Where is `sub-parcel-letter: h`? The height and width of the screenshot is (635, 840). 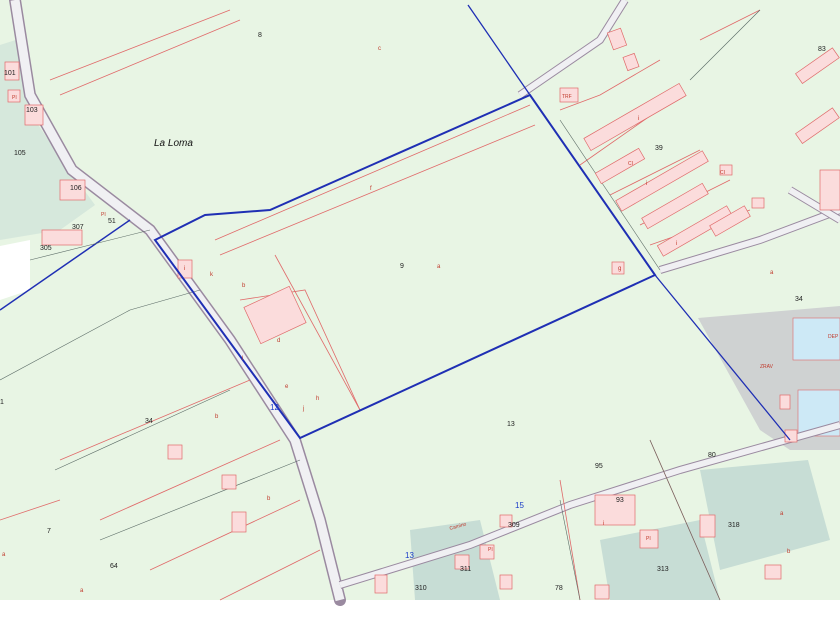 sub-parcel-letter: h is located at coordinates (317, 399).